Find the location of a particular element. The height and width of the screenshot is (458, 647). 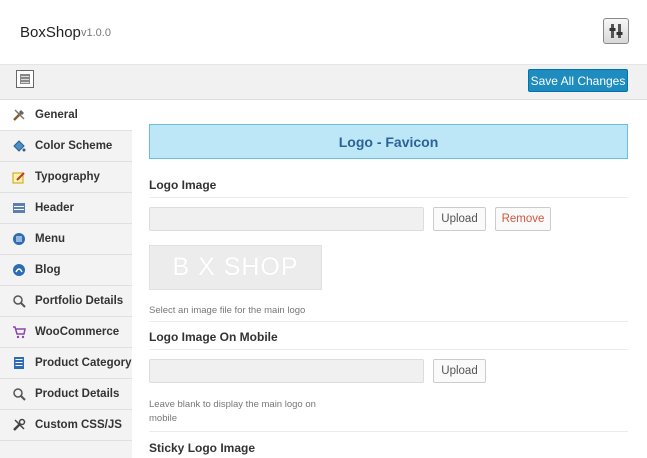

sidebar-item-menu: Menu is located at coordinates (66, 239).